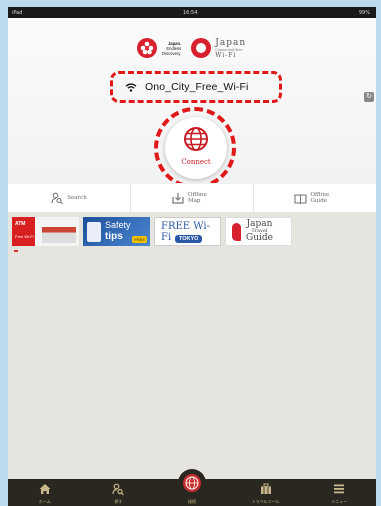 Image resolution: width=381 pixels, height=506 pixels. I want to click on connect-tab-button, so click(192, 483).